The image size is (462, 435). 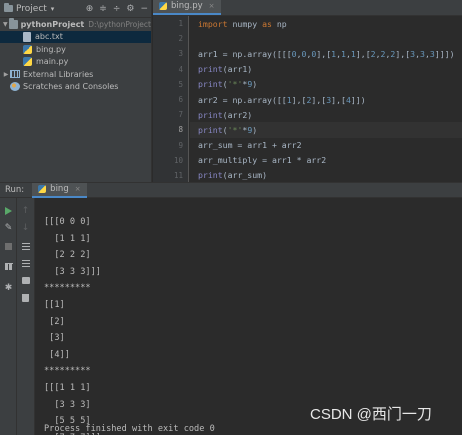 What do you see at coordinates (67, 404) in the screenshot?
I see `console-line: [3 3 3]` at bounding box center [67, 404].